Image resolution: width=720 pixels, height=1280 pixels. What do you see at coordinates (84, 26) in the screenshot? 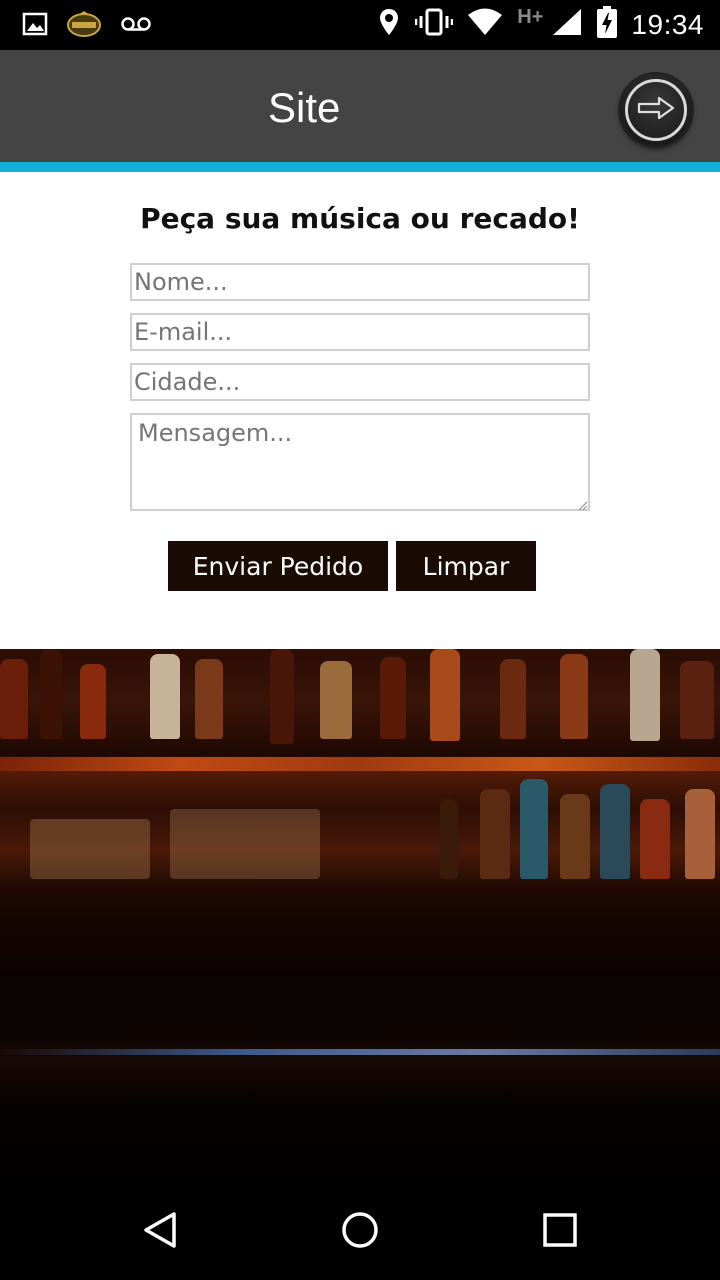
I see `app-logo-icon` at bounding box center [84, 26].